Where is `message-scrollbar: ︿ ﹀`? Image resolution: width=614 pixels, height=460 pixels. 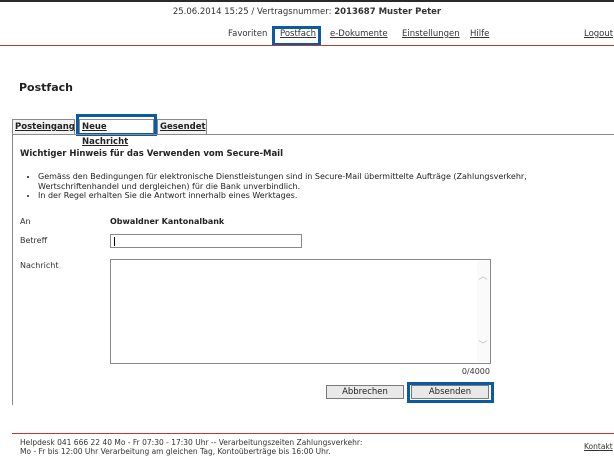
message-scrollbar: ︿ ﹀ is located at coordinates (483, 311).